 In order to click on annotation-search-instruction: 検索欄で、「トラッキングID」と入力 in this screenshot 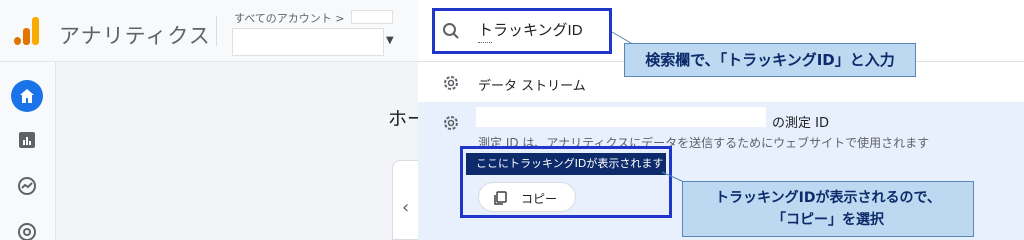, I will do `click(770, 60)`.